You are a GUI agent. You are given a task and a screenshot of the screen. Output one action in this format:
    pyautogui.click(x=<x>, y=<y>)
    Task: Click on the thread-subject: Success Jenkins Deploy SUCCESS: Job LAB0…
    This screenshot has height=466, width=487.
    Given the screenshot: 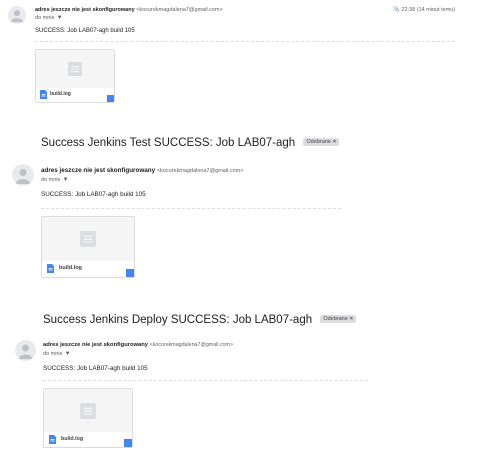 What is the action you would take?
    pyautogui.click(x=199, y=320)
    